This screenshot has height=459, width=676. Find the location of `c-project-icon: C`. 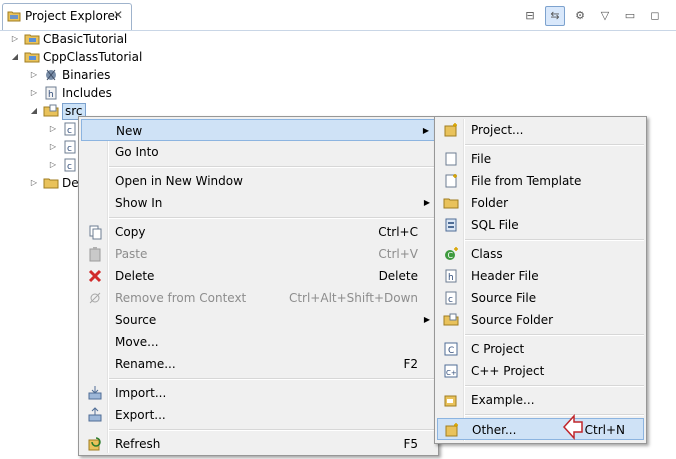

c-project-icon: C is located at coordinates (451, 349).